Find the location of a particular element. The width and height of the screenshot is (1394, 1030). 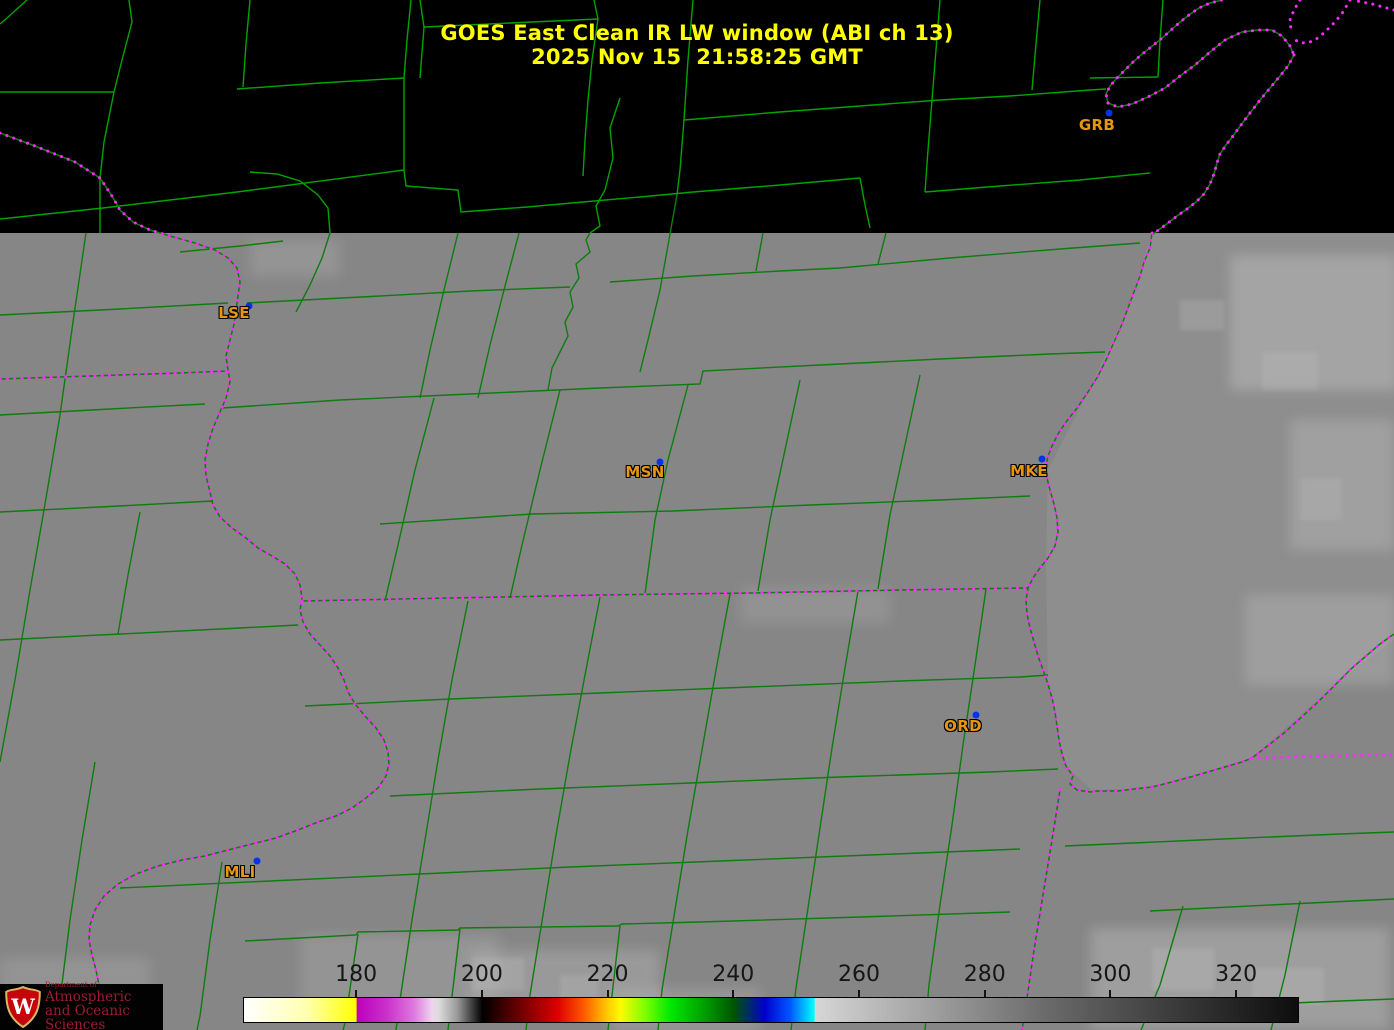

station-label-ORD: ORD is located at coordinates (963, 726).